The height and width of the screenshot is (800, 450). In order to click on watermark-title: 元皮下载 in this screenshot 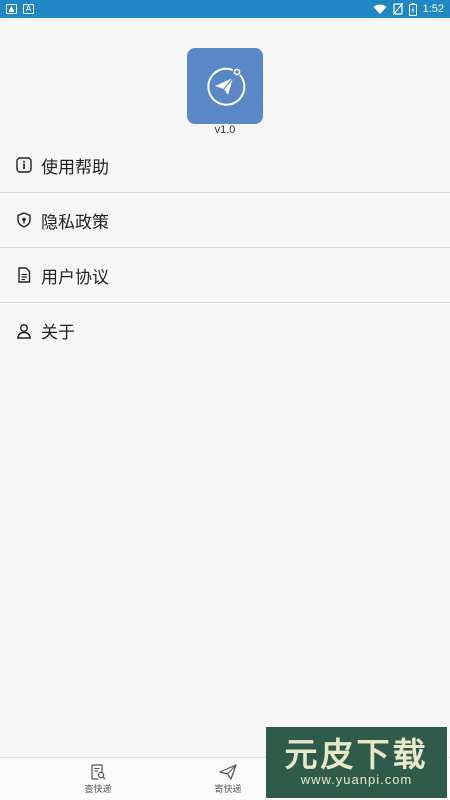, I will do `click(356, 754)`.